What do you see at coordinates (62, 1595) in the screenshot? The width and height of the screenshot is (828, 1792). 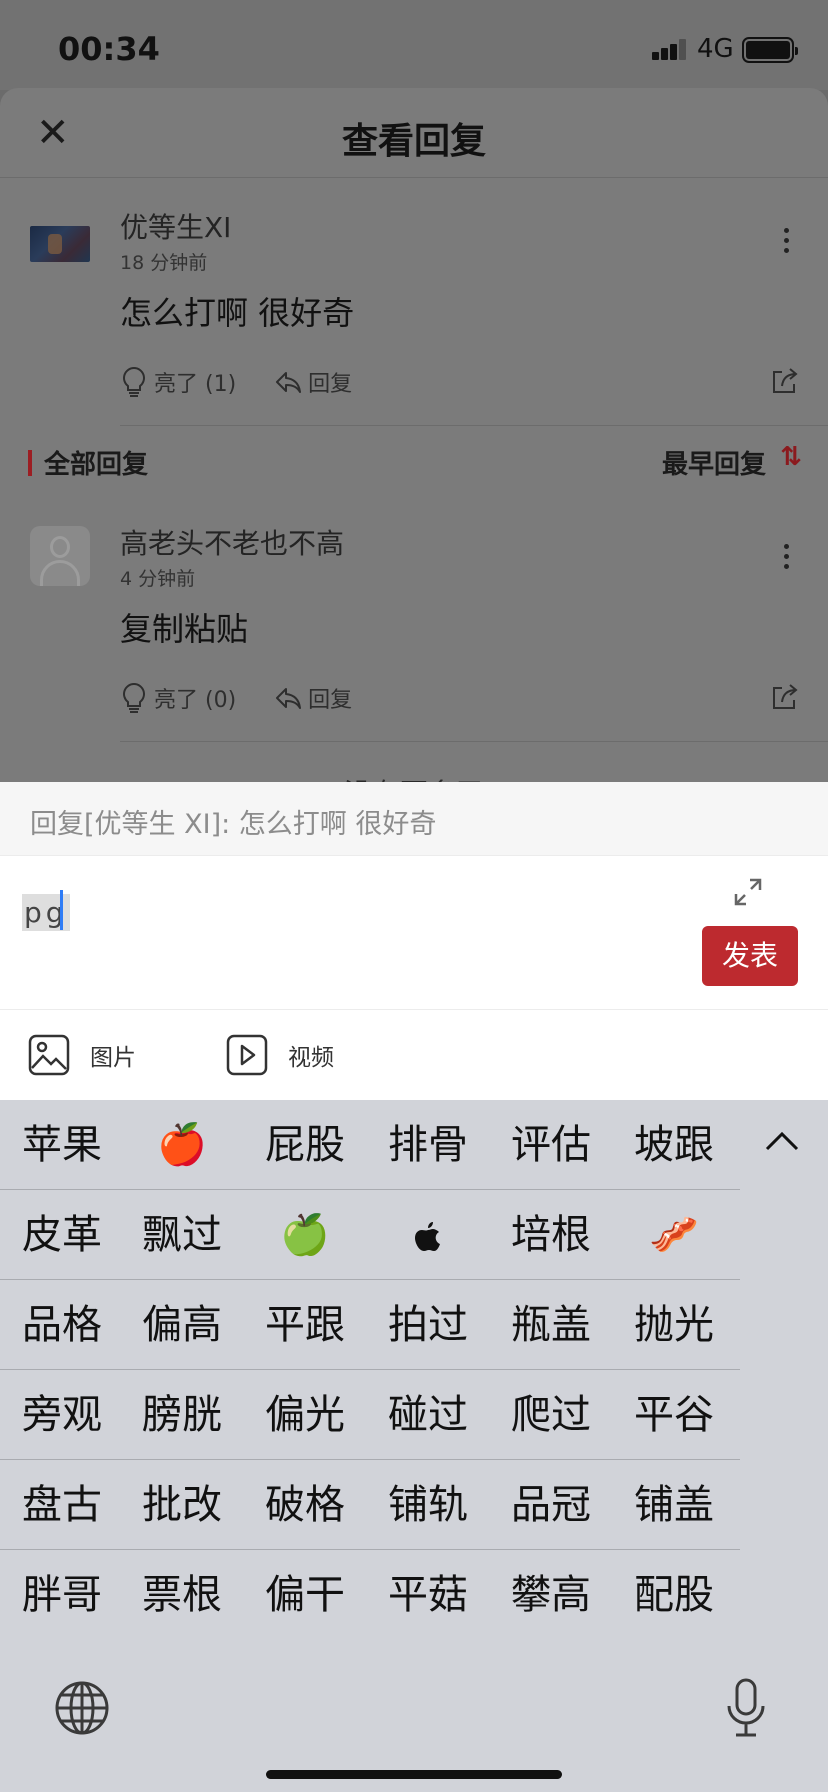 I see `candidate: 胖哥` at bounding box center [62, 1595].